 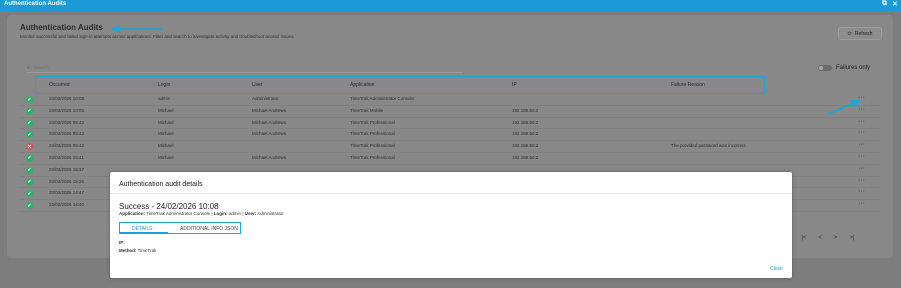 What do you see at coordinates (67, 157) in the screenshot?
I see `cell-occurred: 23/02/2026 15:41` at bounding box center [67, 157].